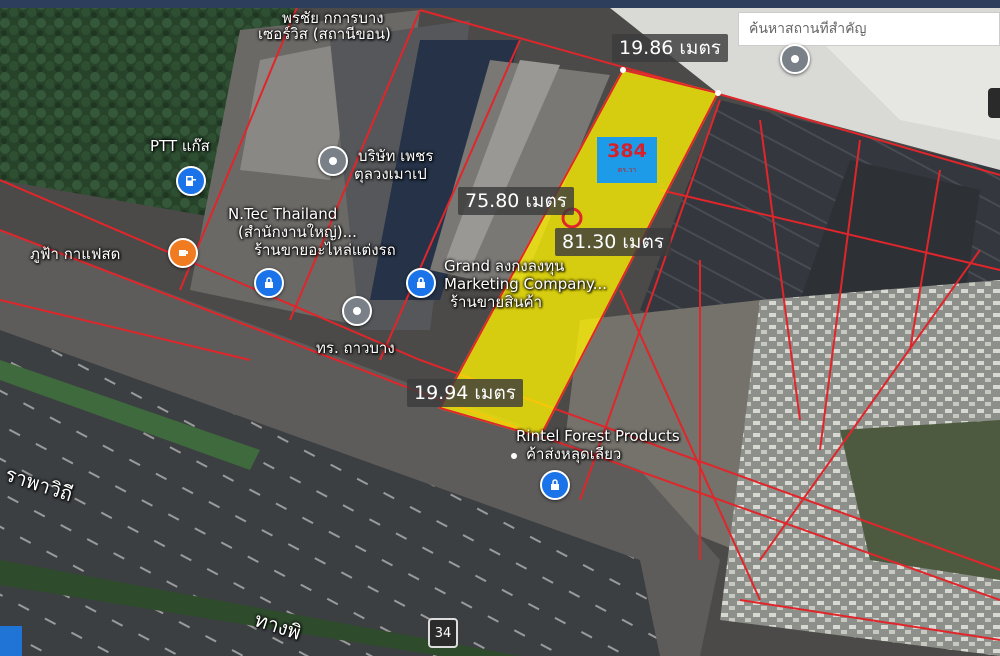  Describe the element at coordinates (357, 311) in the screenshot. I see `place-pin-icon-kaarbang` at that location.